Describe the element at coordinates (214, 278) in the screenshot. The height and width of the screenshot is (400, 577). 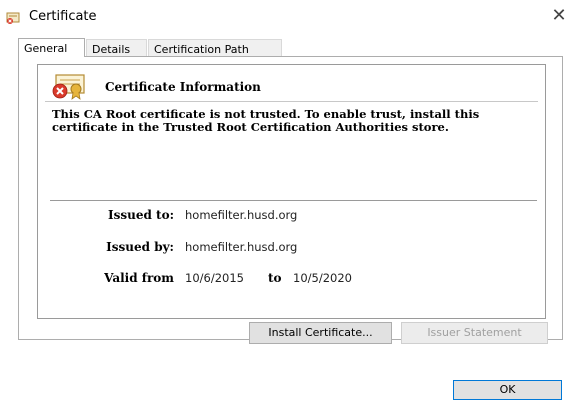
I see `valid-from-value: 10/6/2015` at that location.